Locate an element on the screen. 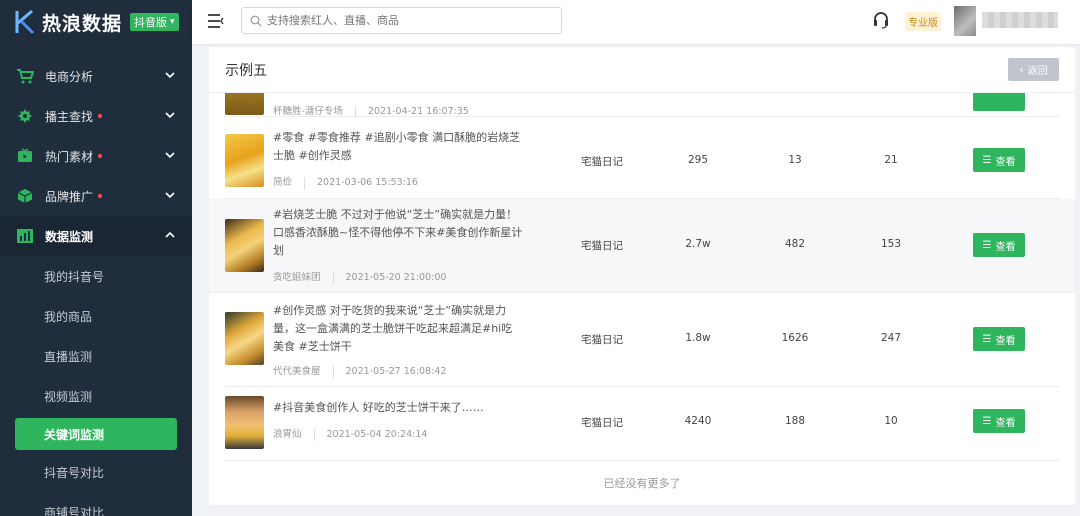 The image size is (1080, 516). author-name: 简俭 is located at coordinates (282, 182).